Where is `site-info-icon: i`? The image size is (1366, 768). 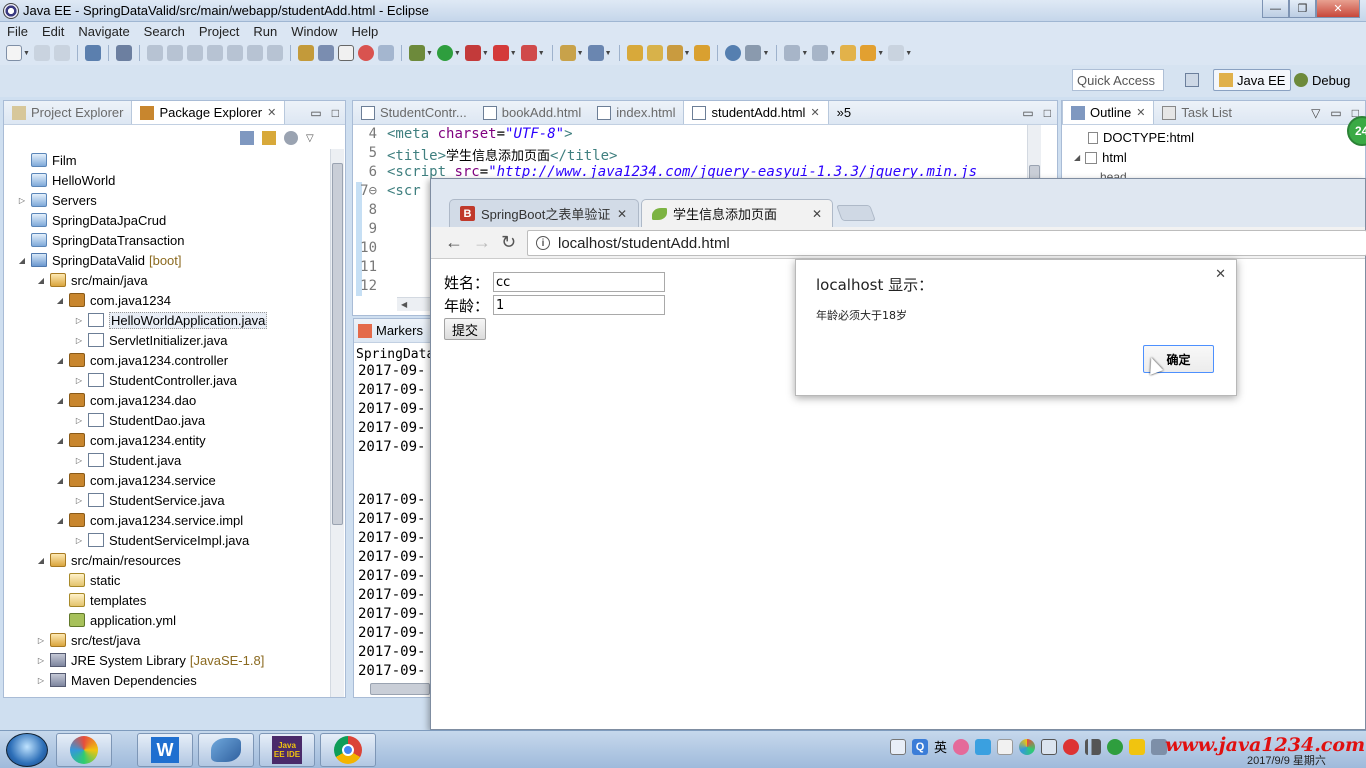 site-info-icon: i is located at coordinates (543, 243).